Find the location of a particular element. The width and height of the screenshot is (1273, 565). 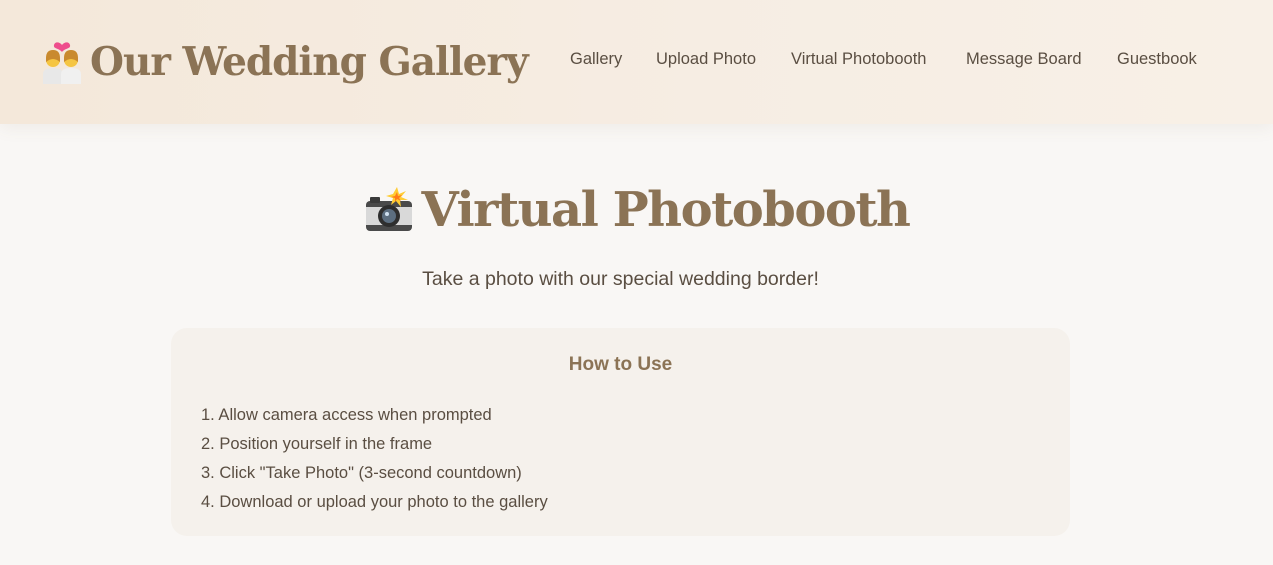

camera-with-flash-icon is located at coordinates (388, 209).